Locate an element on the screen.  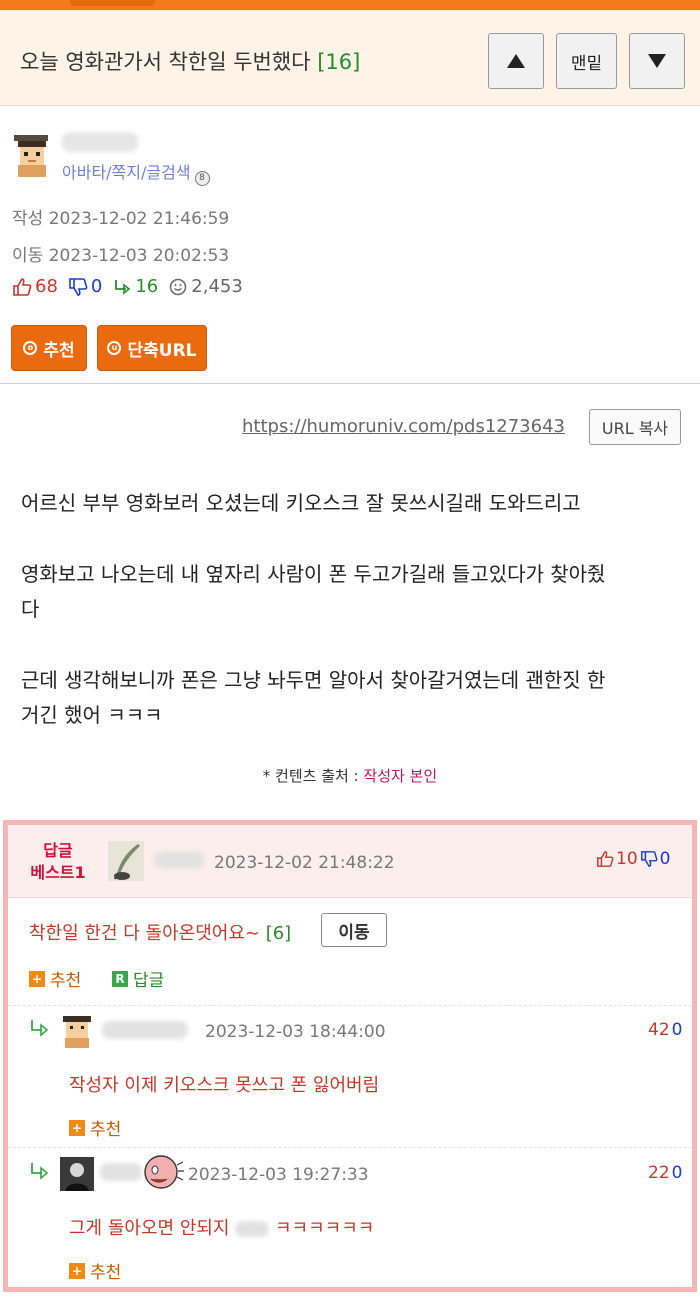
view-stat: 2,453 is located at coordinates (205, 286).